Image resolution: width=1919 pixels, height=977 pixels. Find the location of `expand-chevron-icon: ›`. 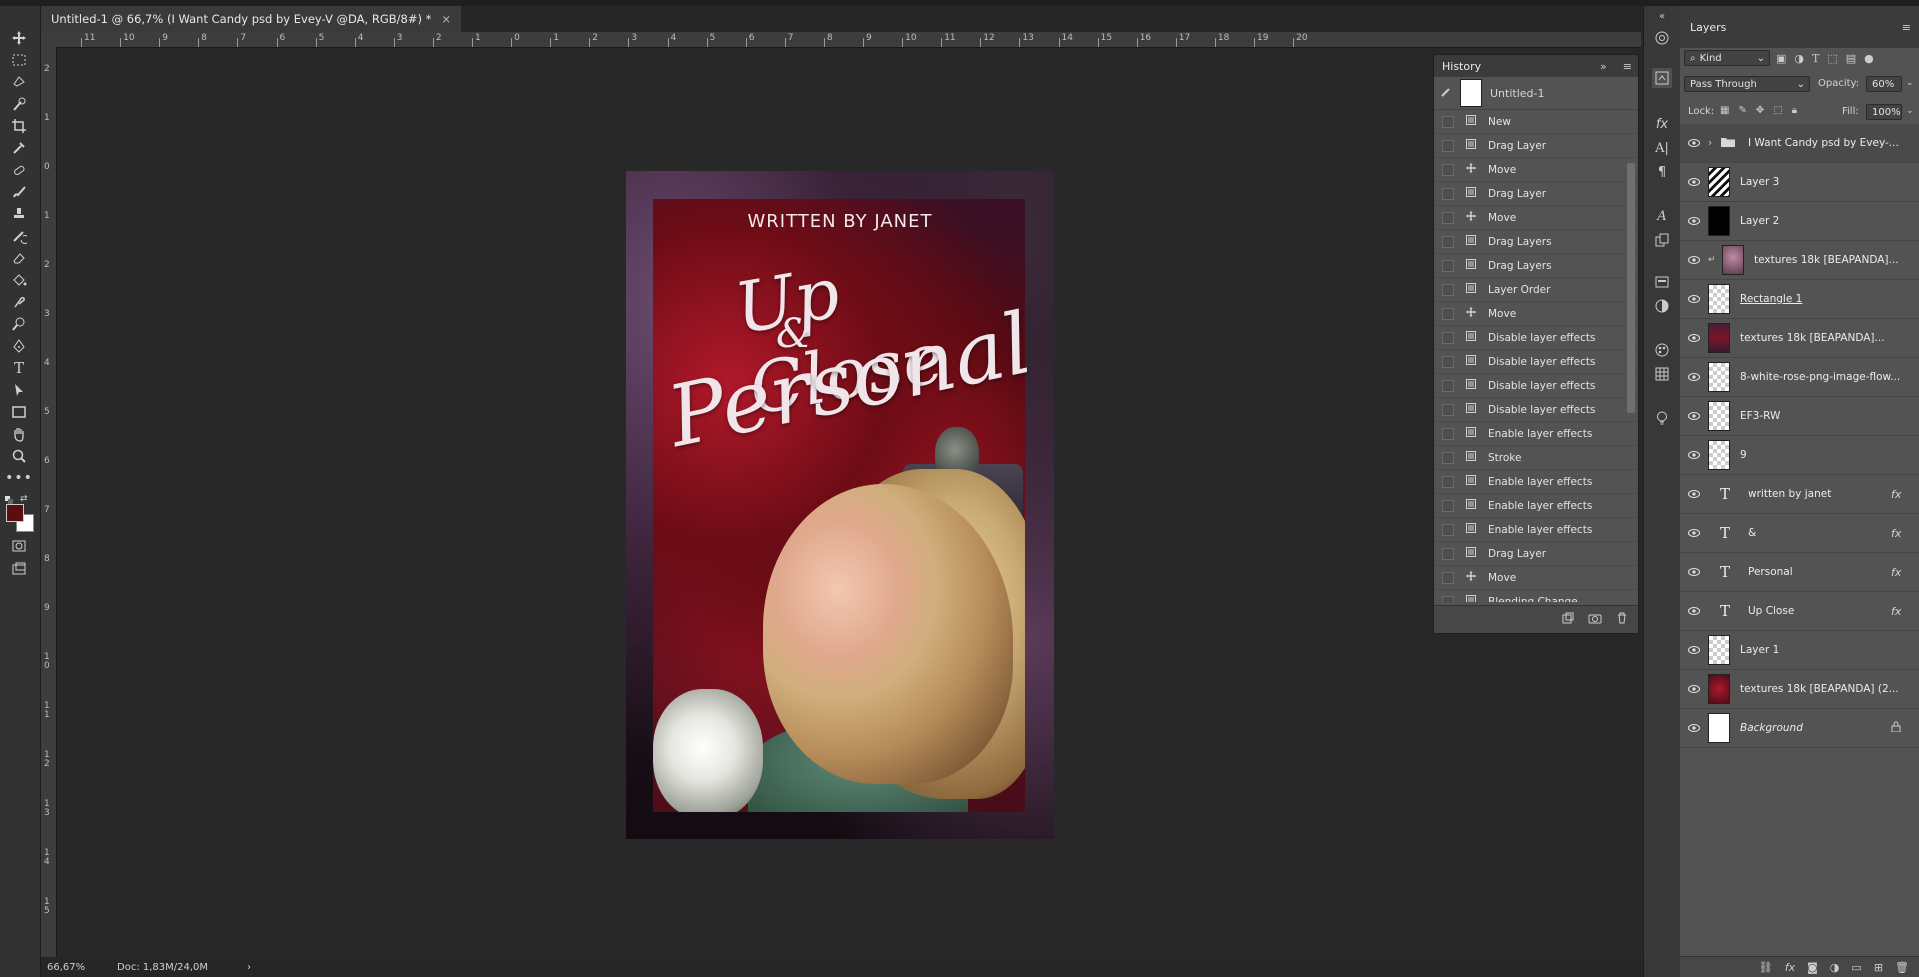

expand-chevron-icon: › is located at coordinates (1714, 143).